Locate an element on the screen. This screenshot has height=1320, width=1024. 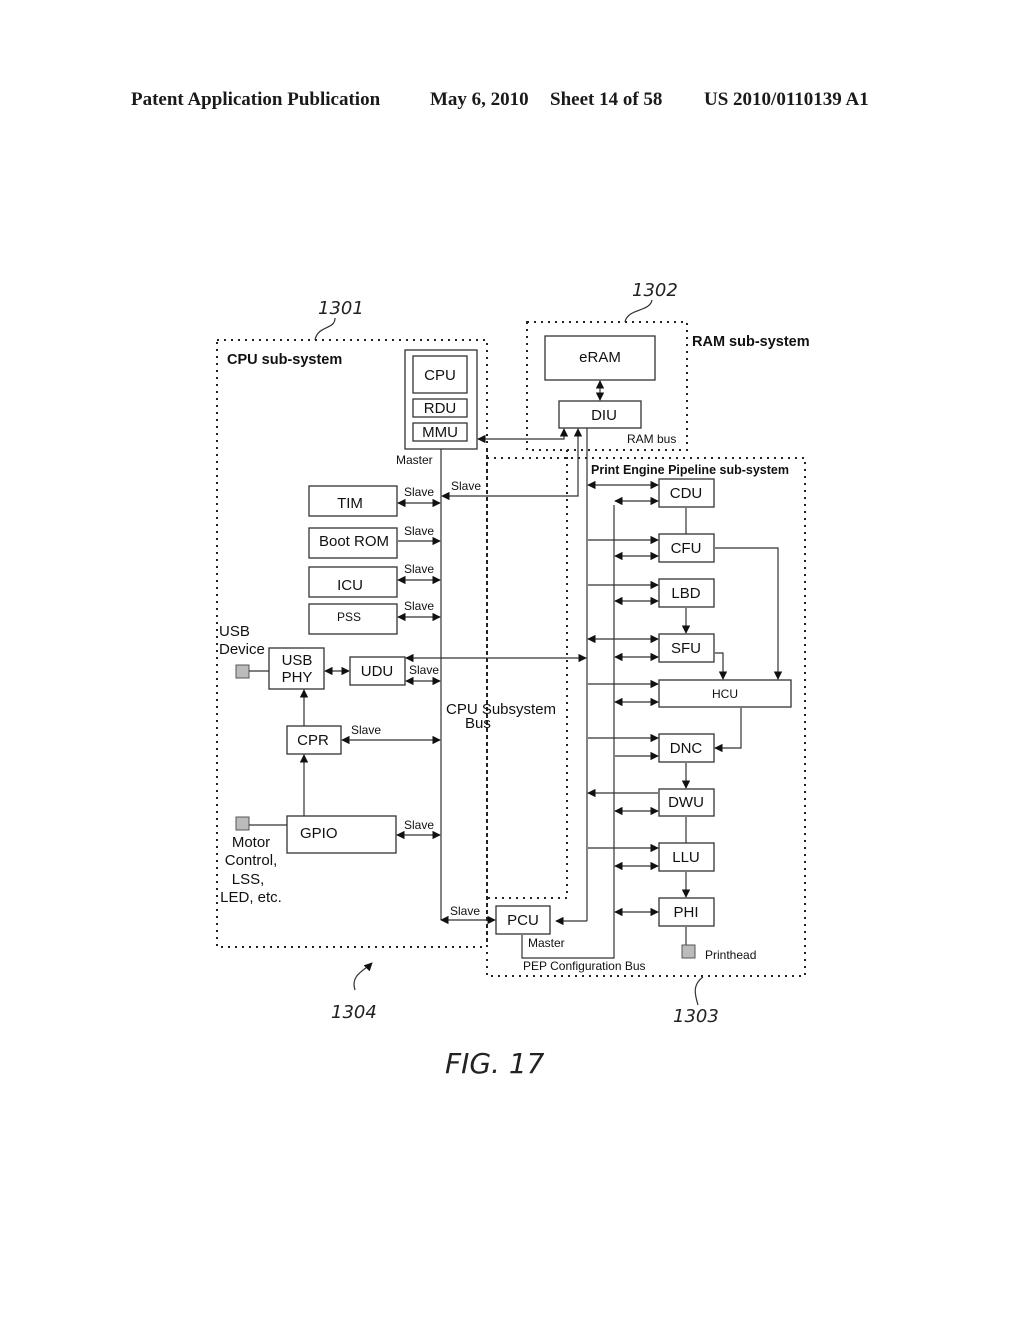
icu-slave-label: Slave is located at coordinates (419, 569).